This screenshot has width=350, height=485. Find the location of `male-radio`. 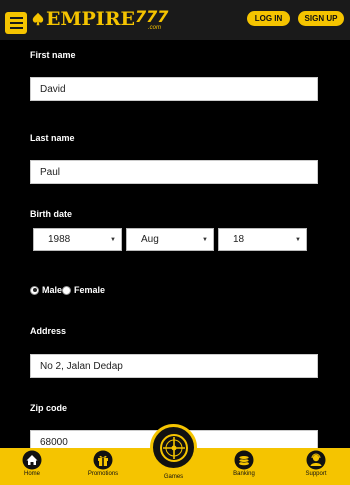

male-radio is located at coordinates (34, 290).